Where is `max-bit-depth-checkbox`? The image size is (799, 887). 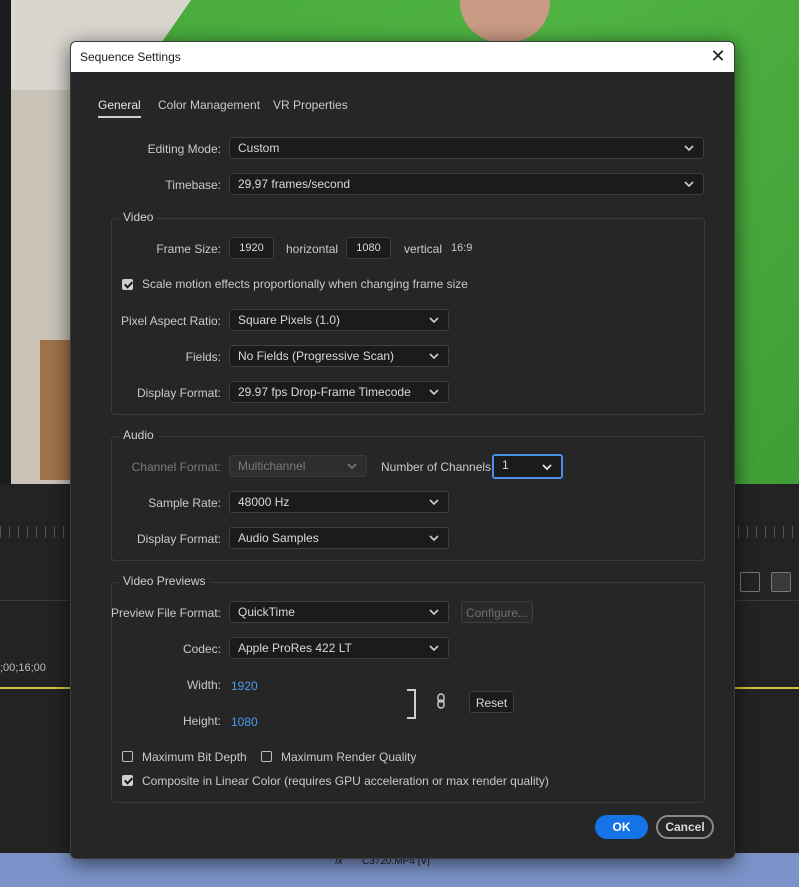 max-bit-depth-checkbox is located at coordinates (127, 756).